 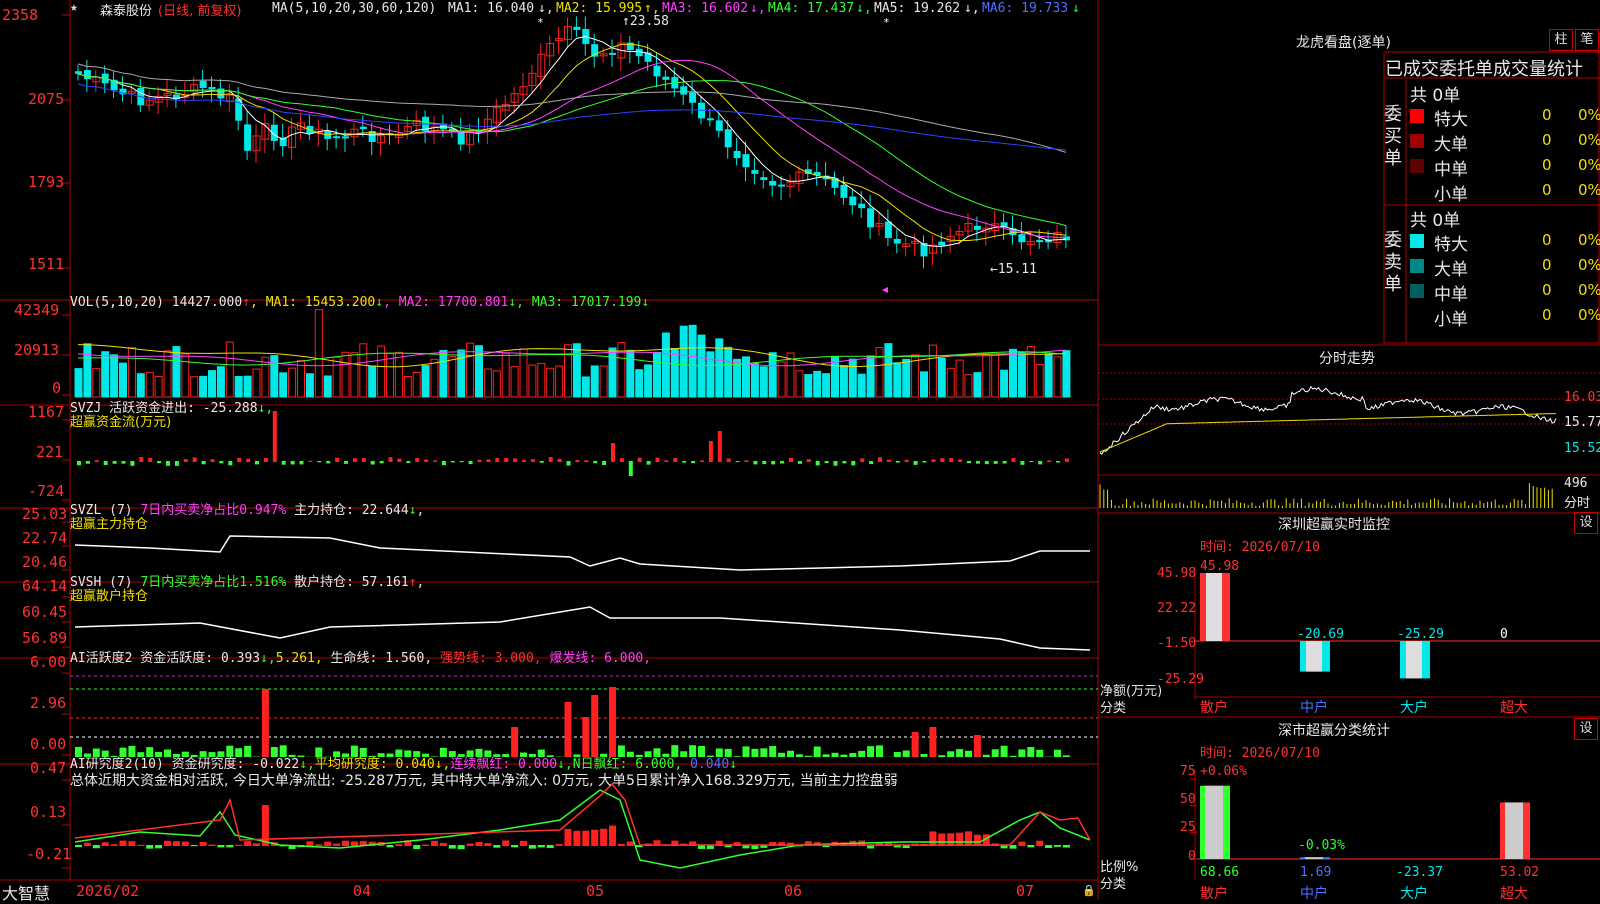 What do you see at coordinates (1505, 116) in the screenshot?
I see `order-row-buy: 特大00%` at bounding box center [1505, 116].